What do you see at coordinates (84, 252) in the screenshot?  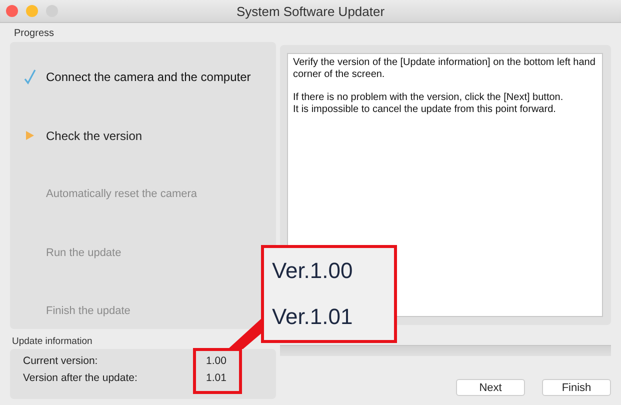 I see `step-label: Run the update` at bounding box center [84, 252].